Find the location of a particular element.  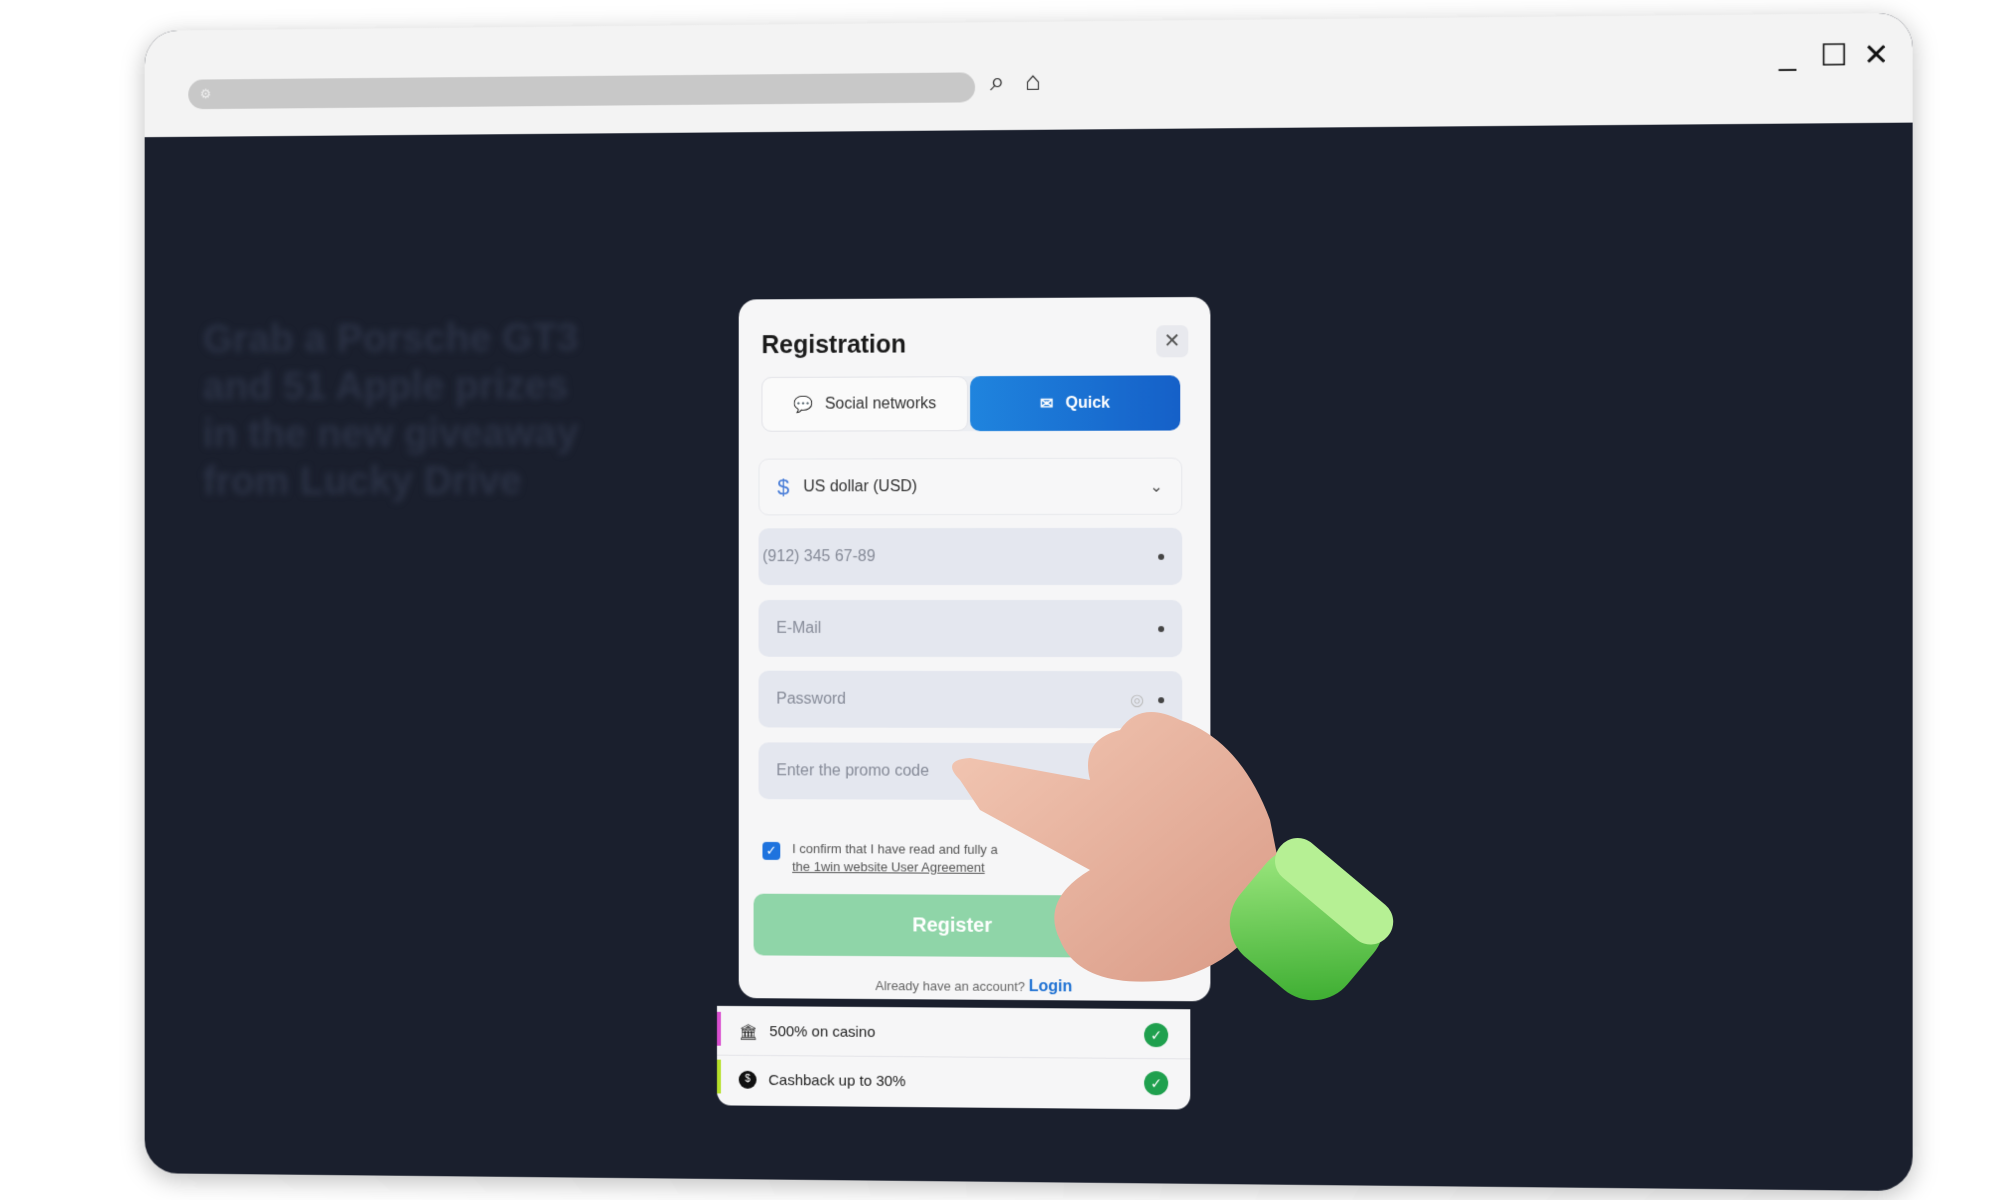

browser-toolbar: ⚙ ⌕ ⌂ _ ☐ ✕ is located at coordinates (1028, 75).